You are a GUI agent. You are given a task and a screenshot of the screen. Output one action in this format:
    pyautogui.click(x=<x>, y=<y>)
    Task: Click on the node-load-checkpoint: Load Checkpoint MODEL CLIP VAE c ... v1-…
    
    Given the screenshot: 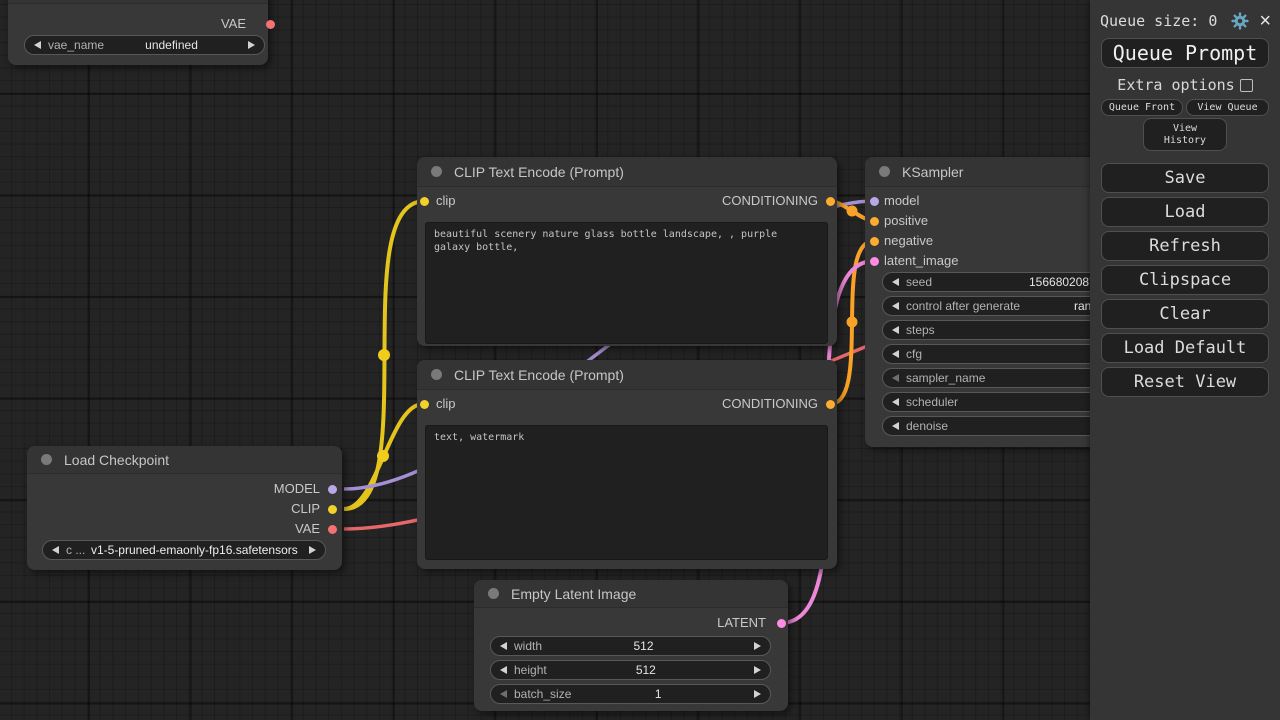 What is the action you would take?
    pyautogui.click(x=184, y=508)
    